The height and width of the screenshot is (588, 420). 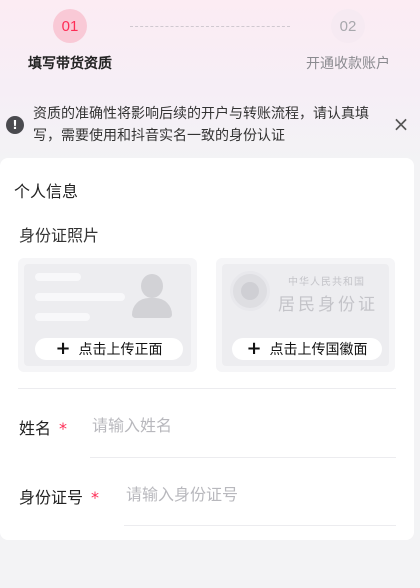 What do you see at coordinates (51, 497) in the screenshot?
I see `id-number-label-text: 身份证号` at bounding box center [51, 497].